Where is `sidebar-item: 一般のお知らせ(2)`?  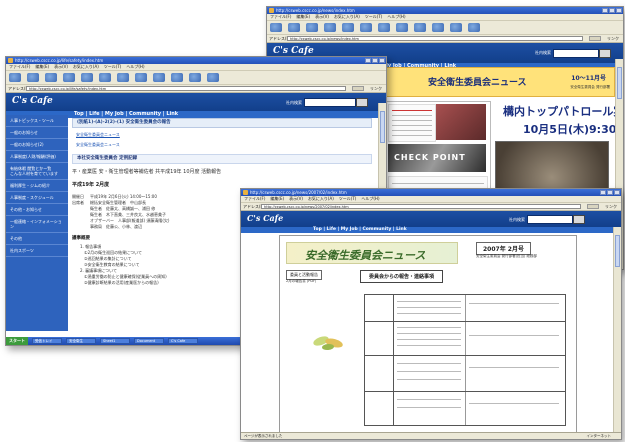 sidebar-item: 一般のお知らせ(2) is located at coordinates (37, 145).